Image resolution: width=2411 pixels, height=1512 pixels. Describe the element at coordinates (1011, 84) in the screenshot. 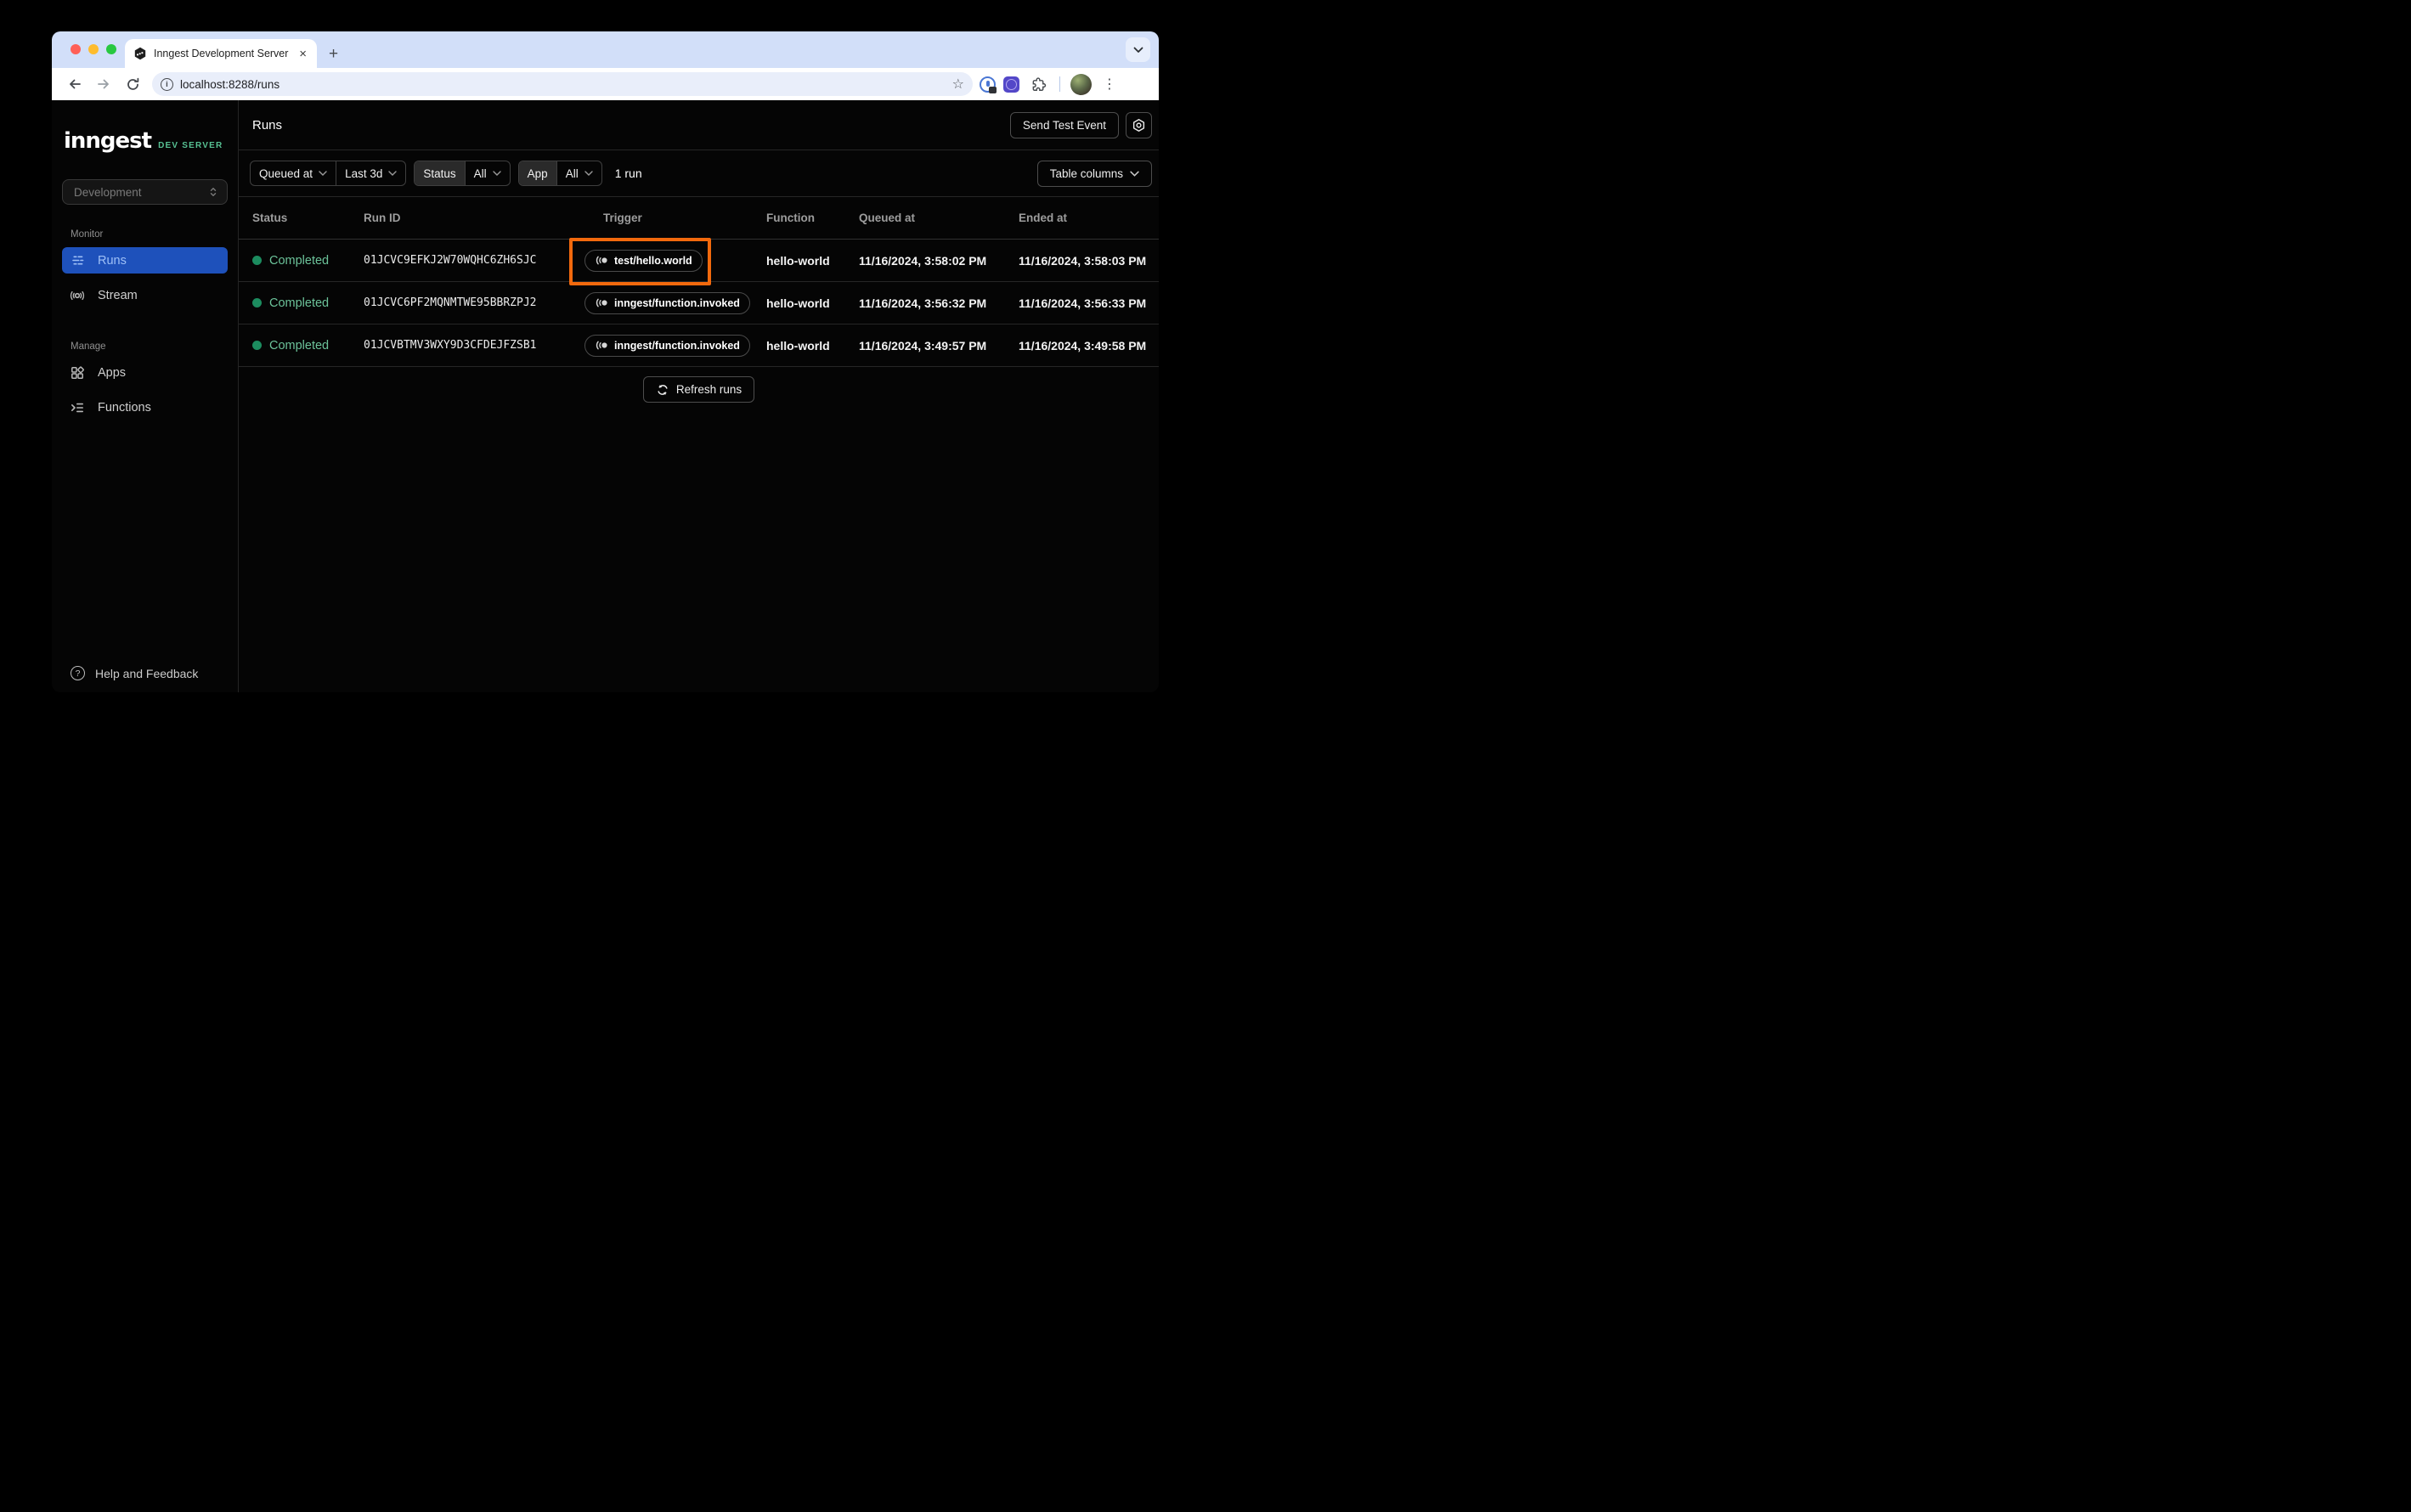

I see `purple-extension-icon` at that location.